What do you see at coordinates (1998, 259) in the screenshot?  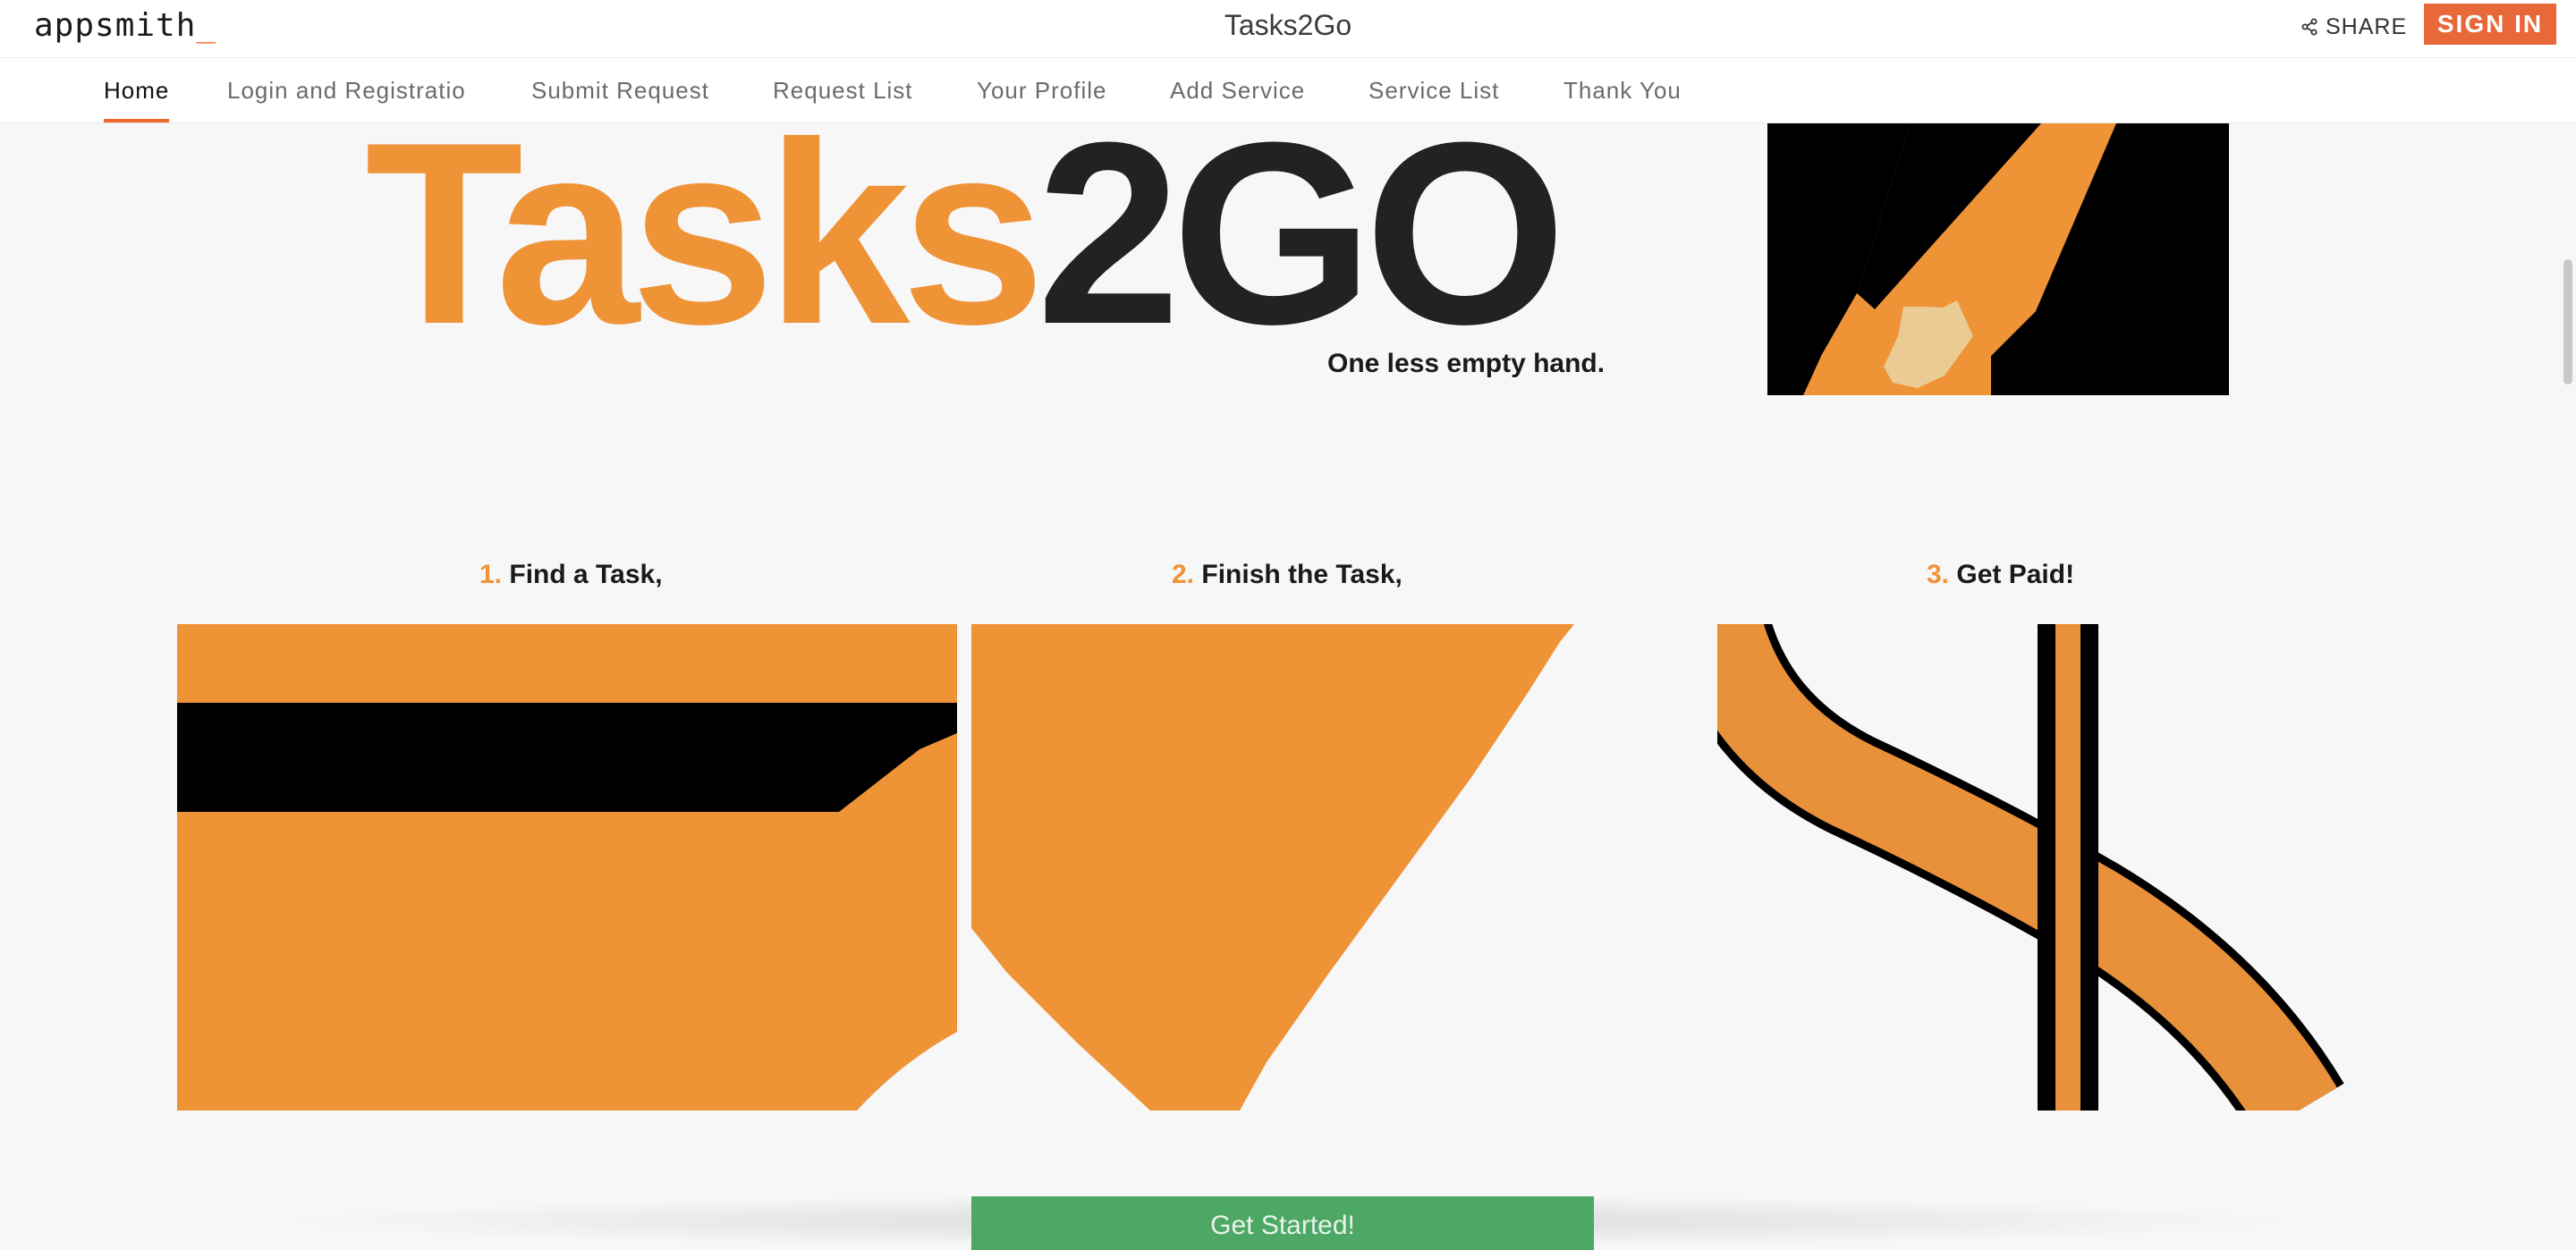 I see `pencil-image` at bounding box center [1998, 259].